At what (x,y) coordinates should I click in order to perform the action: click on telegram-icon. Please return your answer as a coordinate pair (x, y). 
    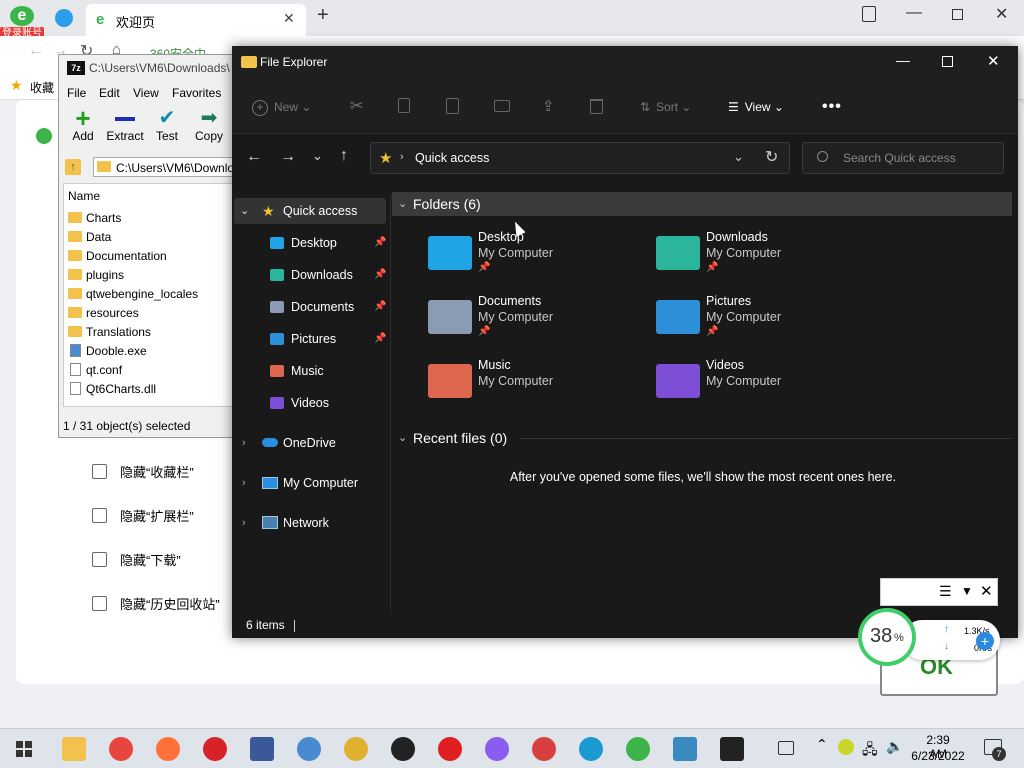
    Looking at the image, I should click on (64, 18).